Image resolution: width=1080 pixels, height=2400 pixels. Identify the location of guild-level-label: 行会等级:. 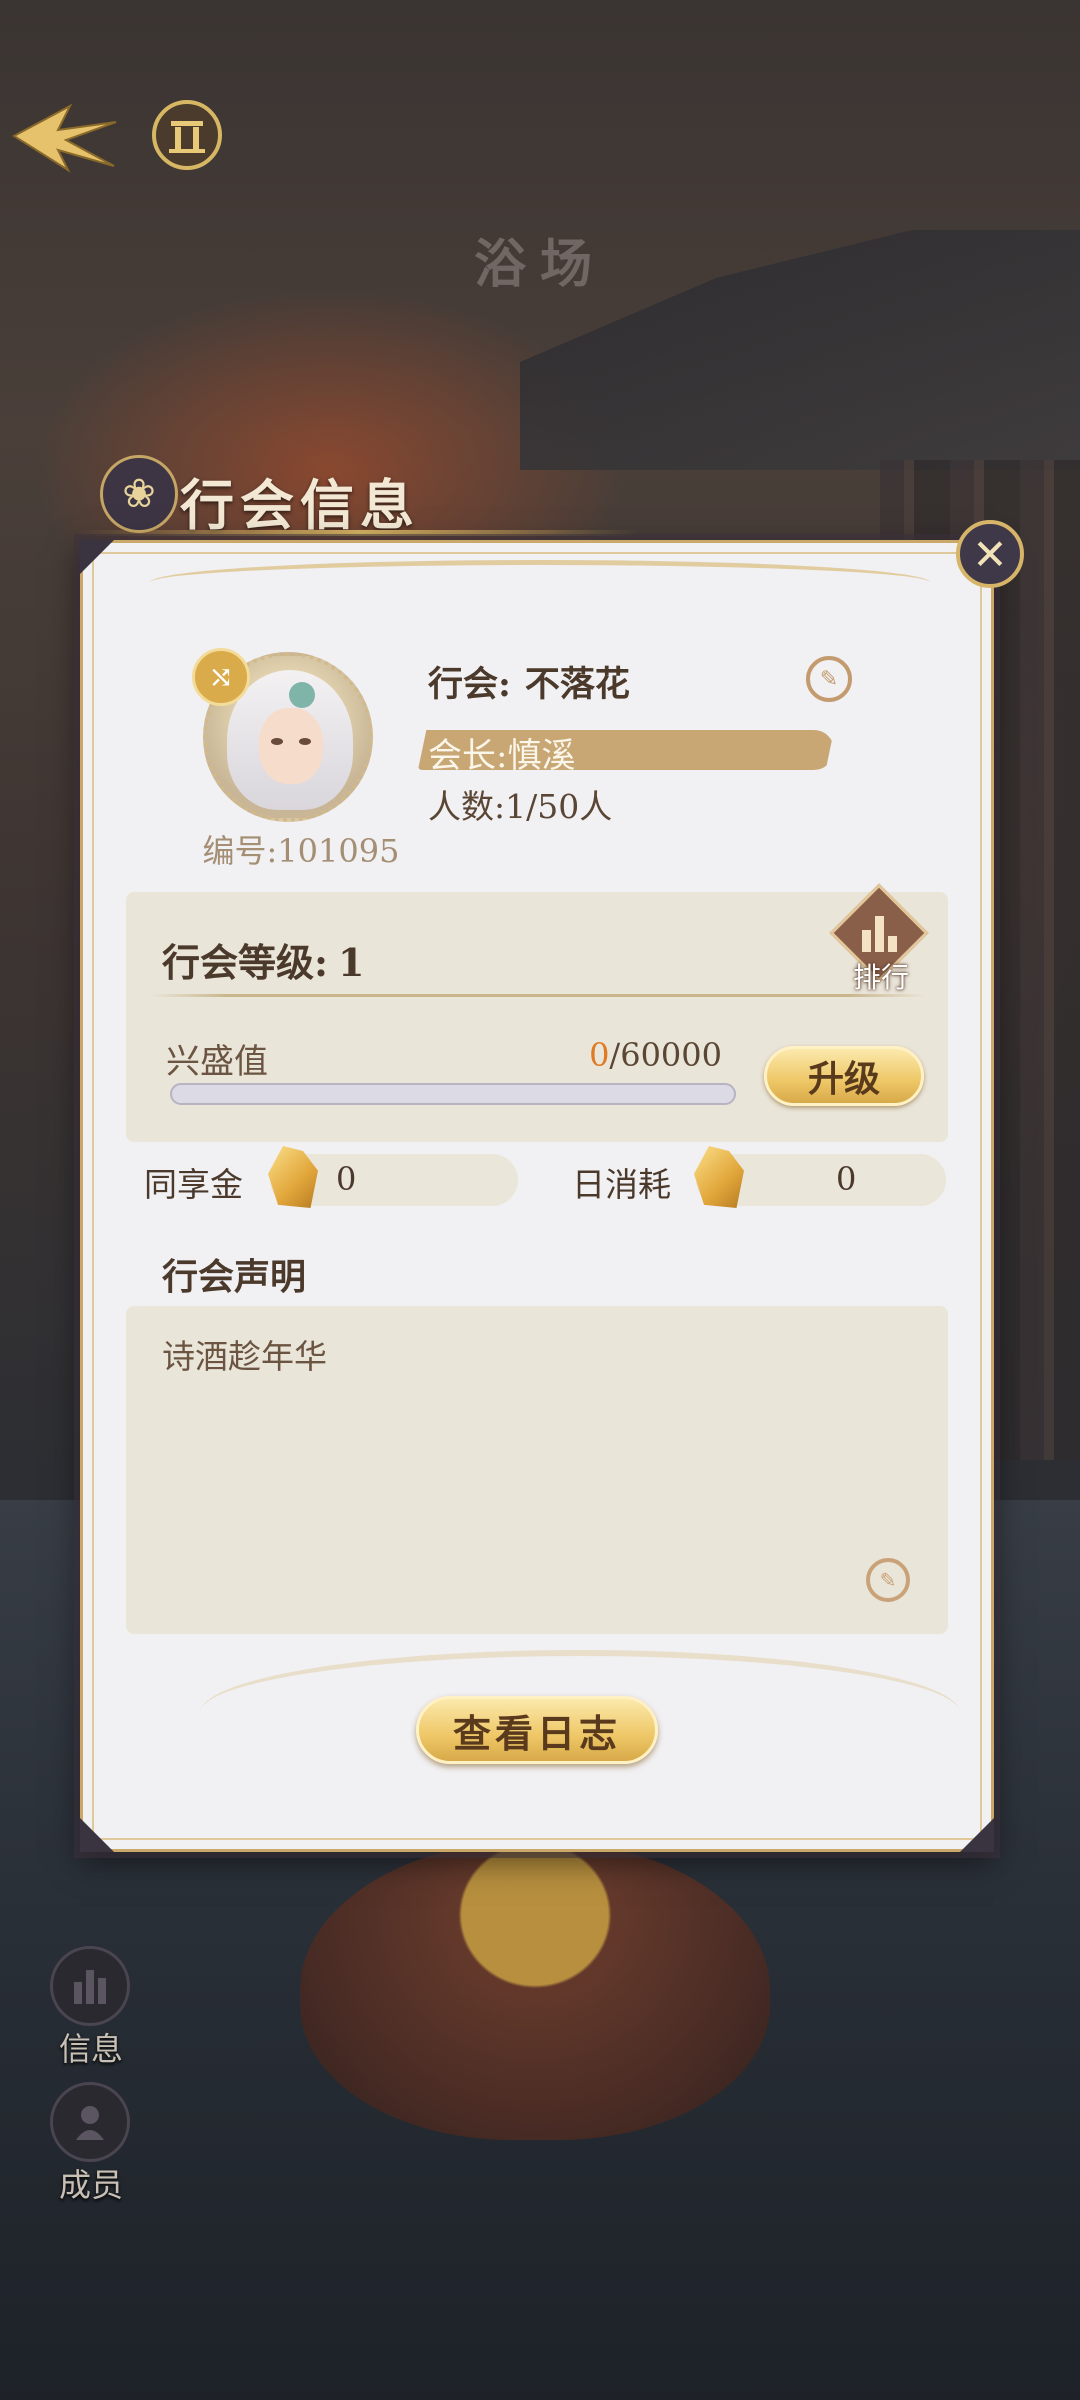
(245, 962).